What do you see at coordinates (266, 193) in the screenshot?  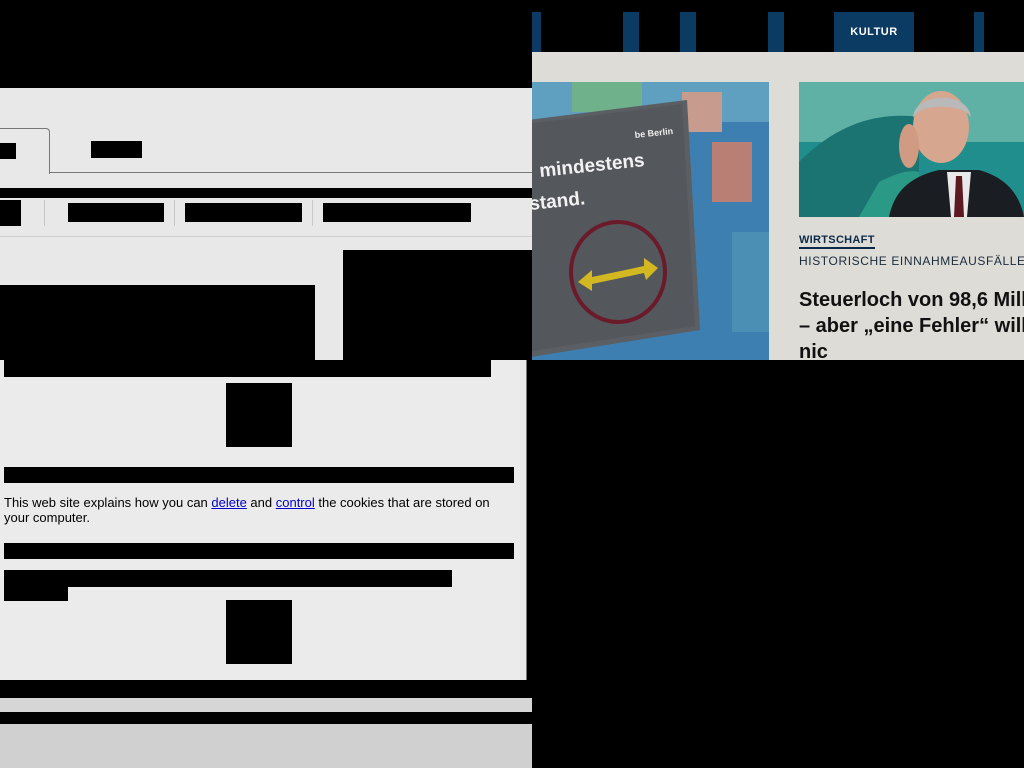 I see `redacted-bar` at bounding box center [266, 193].